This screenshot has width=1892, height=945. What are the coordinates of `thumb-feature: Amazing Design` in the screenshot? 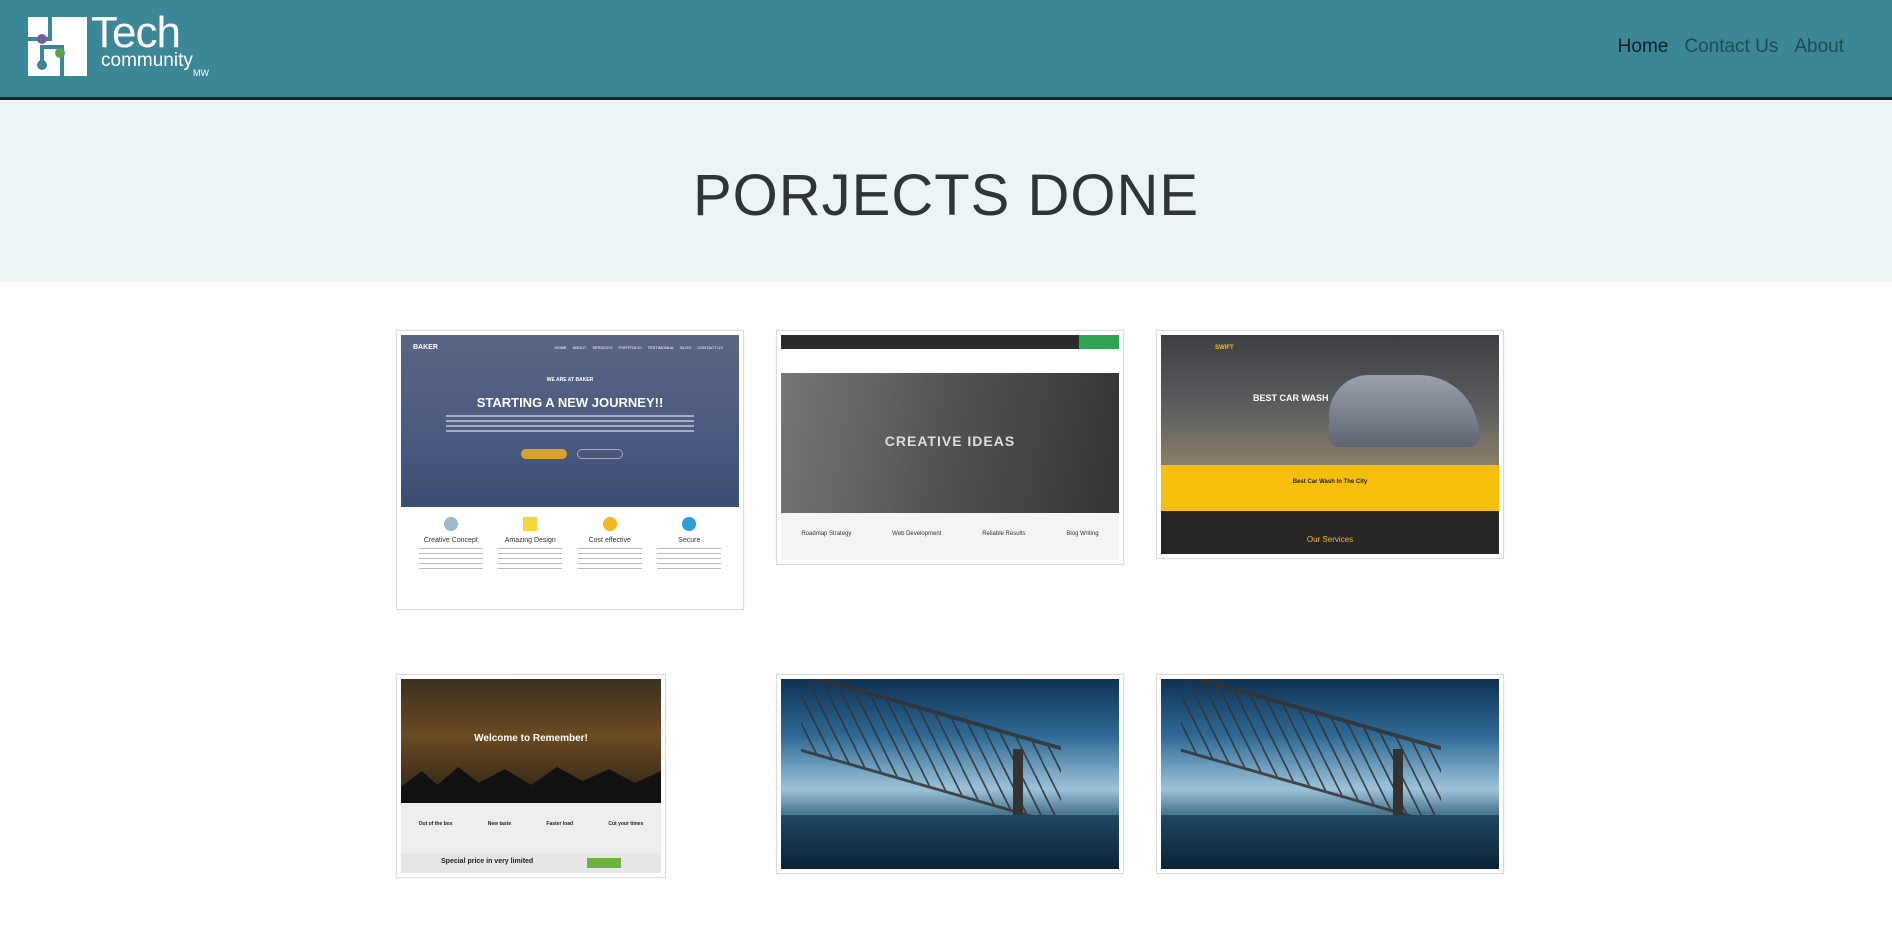 It's located at (530, 543).